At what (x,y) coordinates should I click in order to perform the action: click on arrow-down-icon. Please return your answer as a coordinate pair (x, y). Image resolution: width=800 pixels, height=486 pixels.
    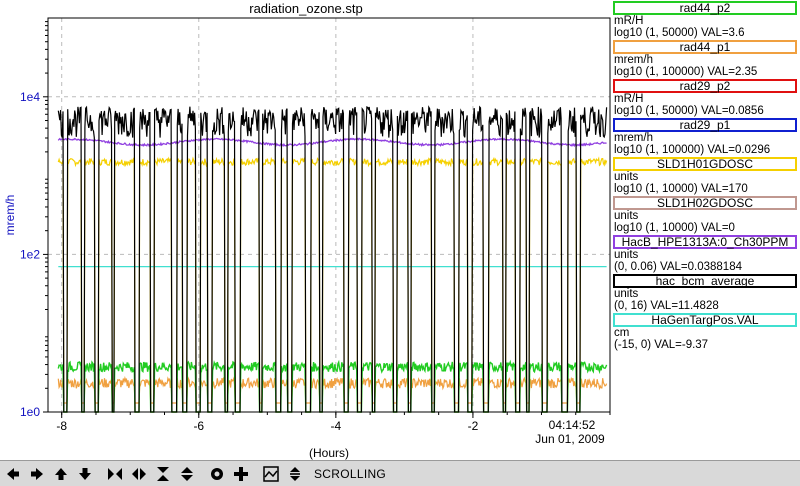
    Looking at the image, I should click on (85, 473).